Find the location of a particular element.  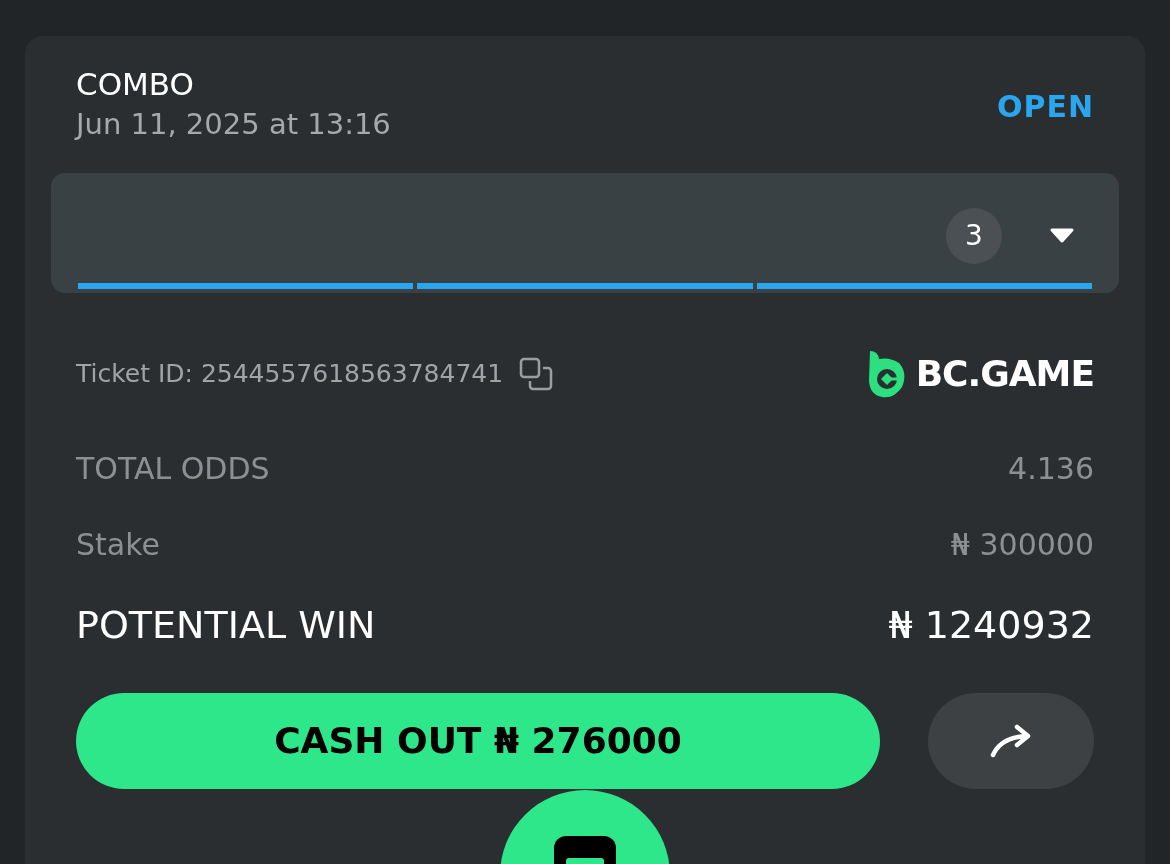

bet-type: COMBO is located at coordinates (135, 85).